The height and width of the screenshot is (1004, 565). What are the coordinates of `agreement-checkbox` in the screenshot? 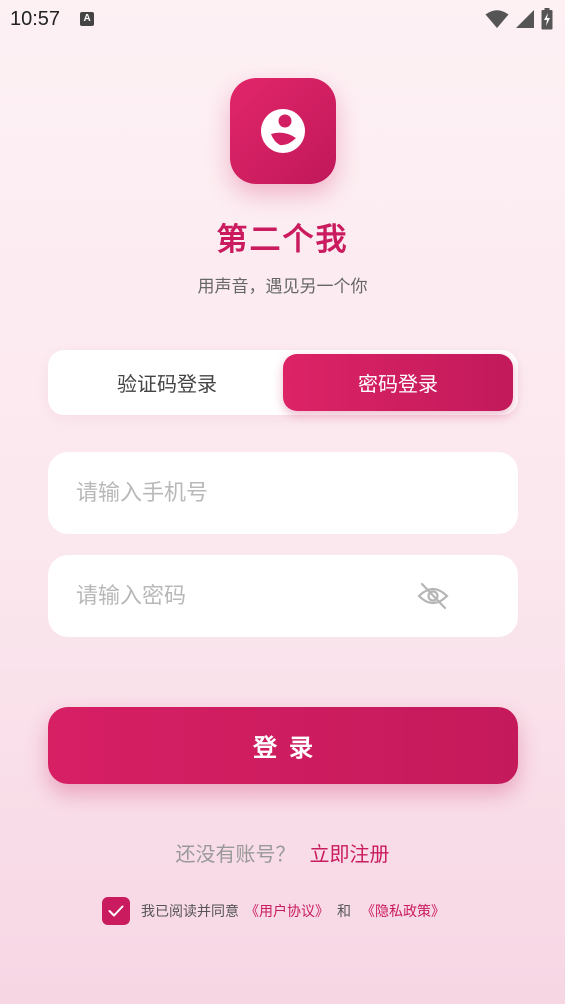 It's located at (116, 911).